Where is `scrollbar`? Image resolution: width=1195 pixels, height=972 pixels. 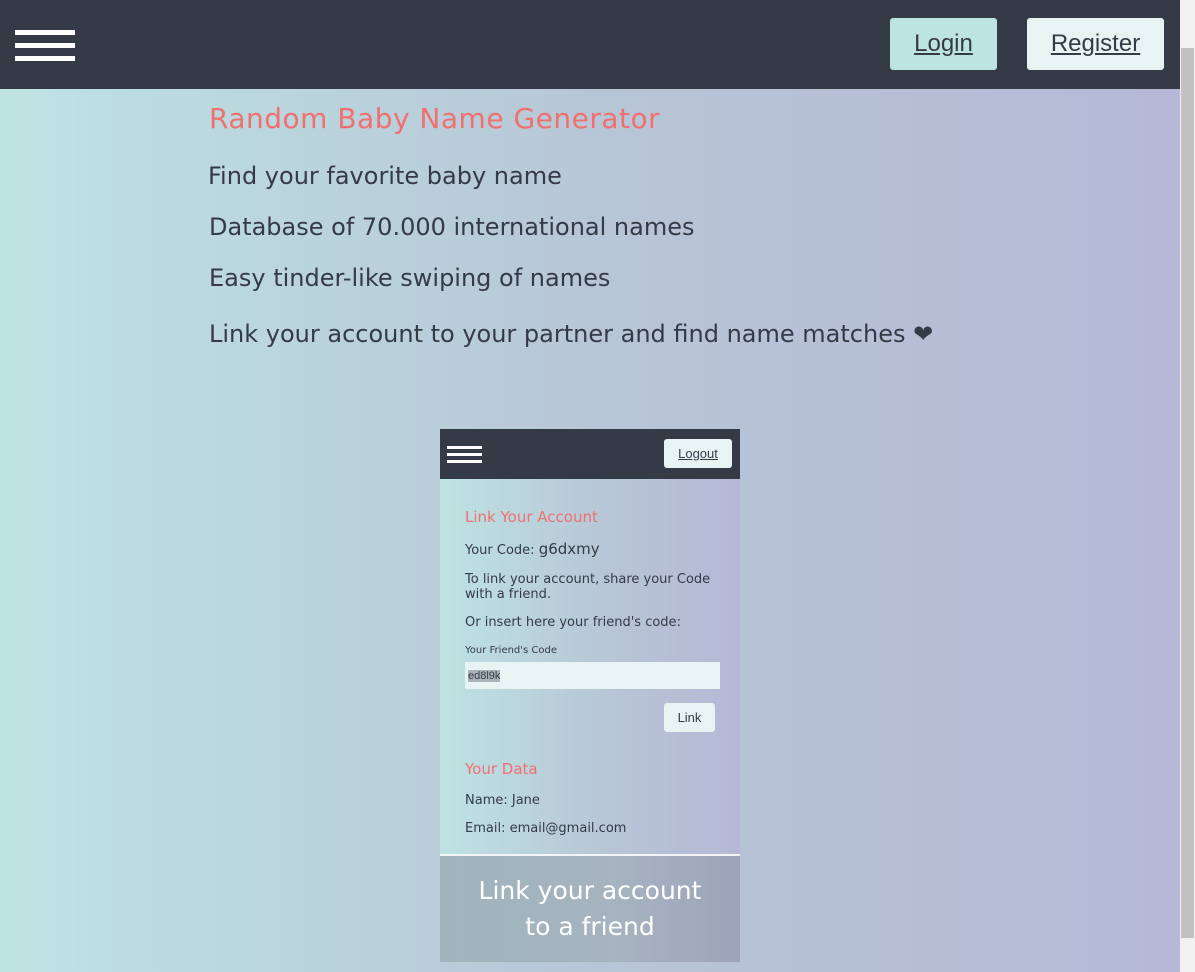
scrollbar is located at coordinates (1187, 486).